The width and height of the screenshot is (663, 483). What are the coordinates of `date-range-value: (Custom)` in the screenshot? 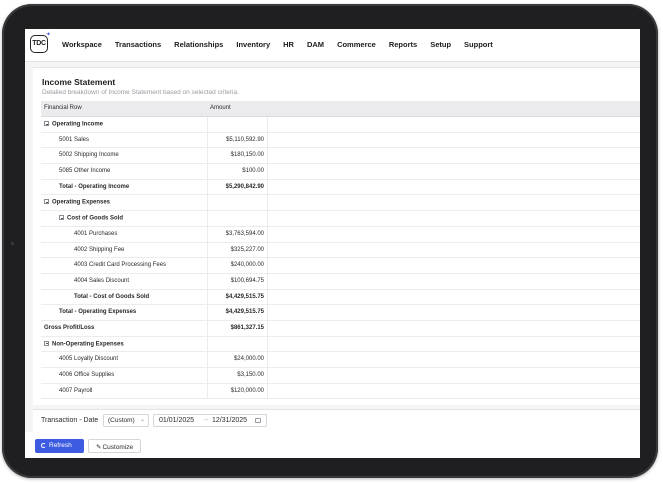 It's located at (121, 420).